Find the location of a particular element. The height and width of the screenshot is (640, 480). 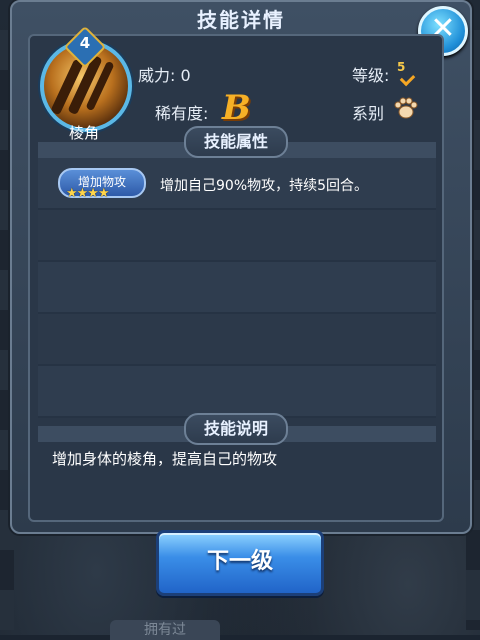

description-header: 技能说明 is located at coordinates (236, 429).